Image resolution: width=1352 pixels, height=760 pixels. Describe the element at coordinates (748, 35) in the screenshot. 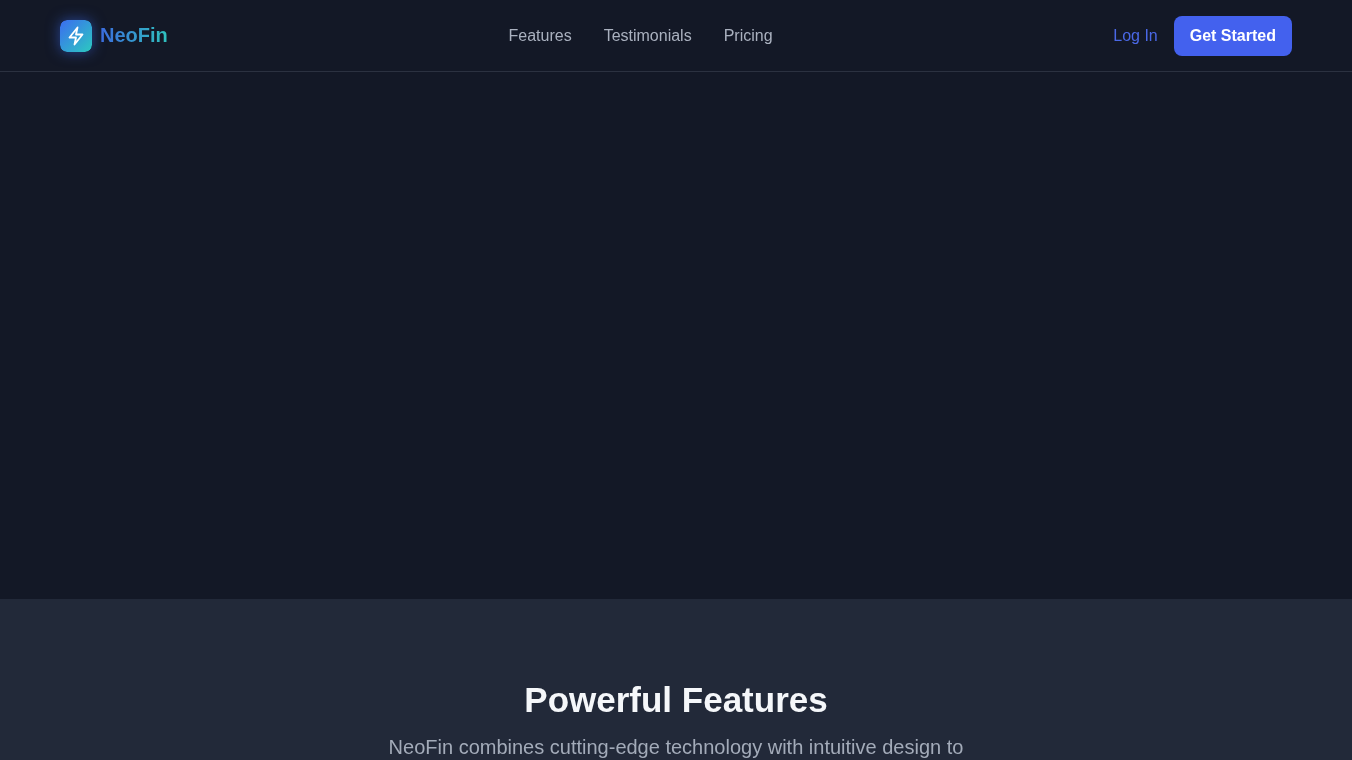

I see `nav-link: Pricing` at that location.